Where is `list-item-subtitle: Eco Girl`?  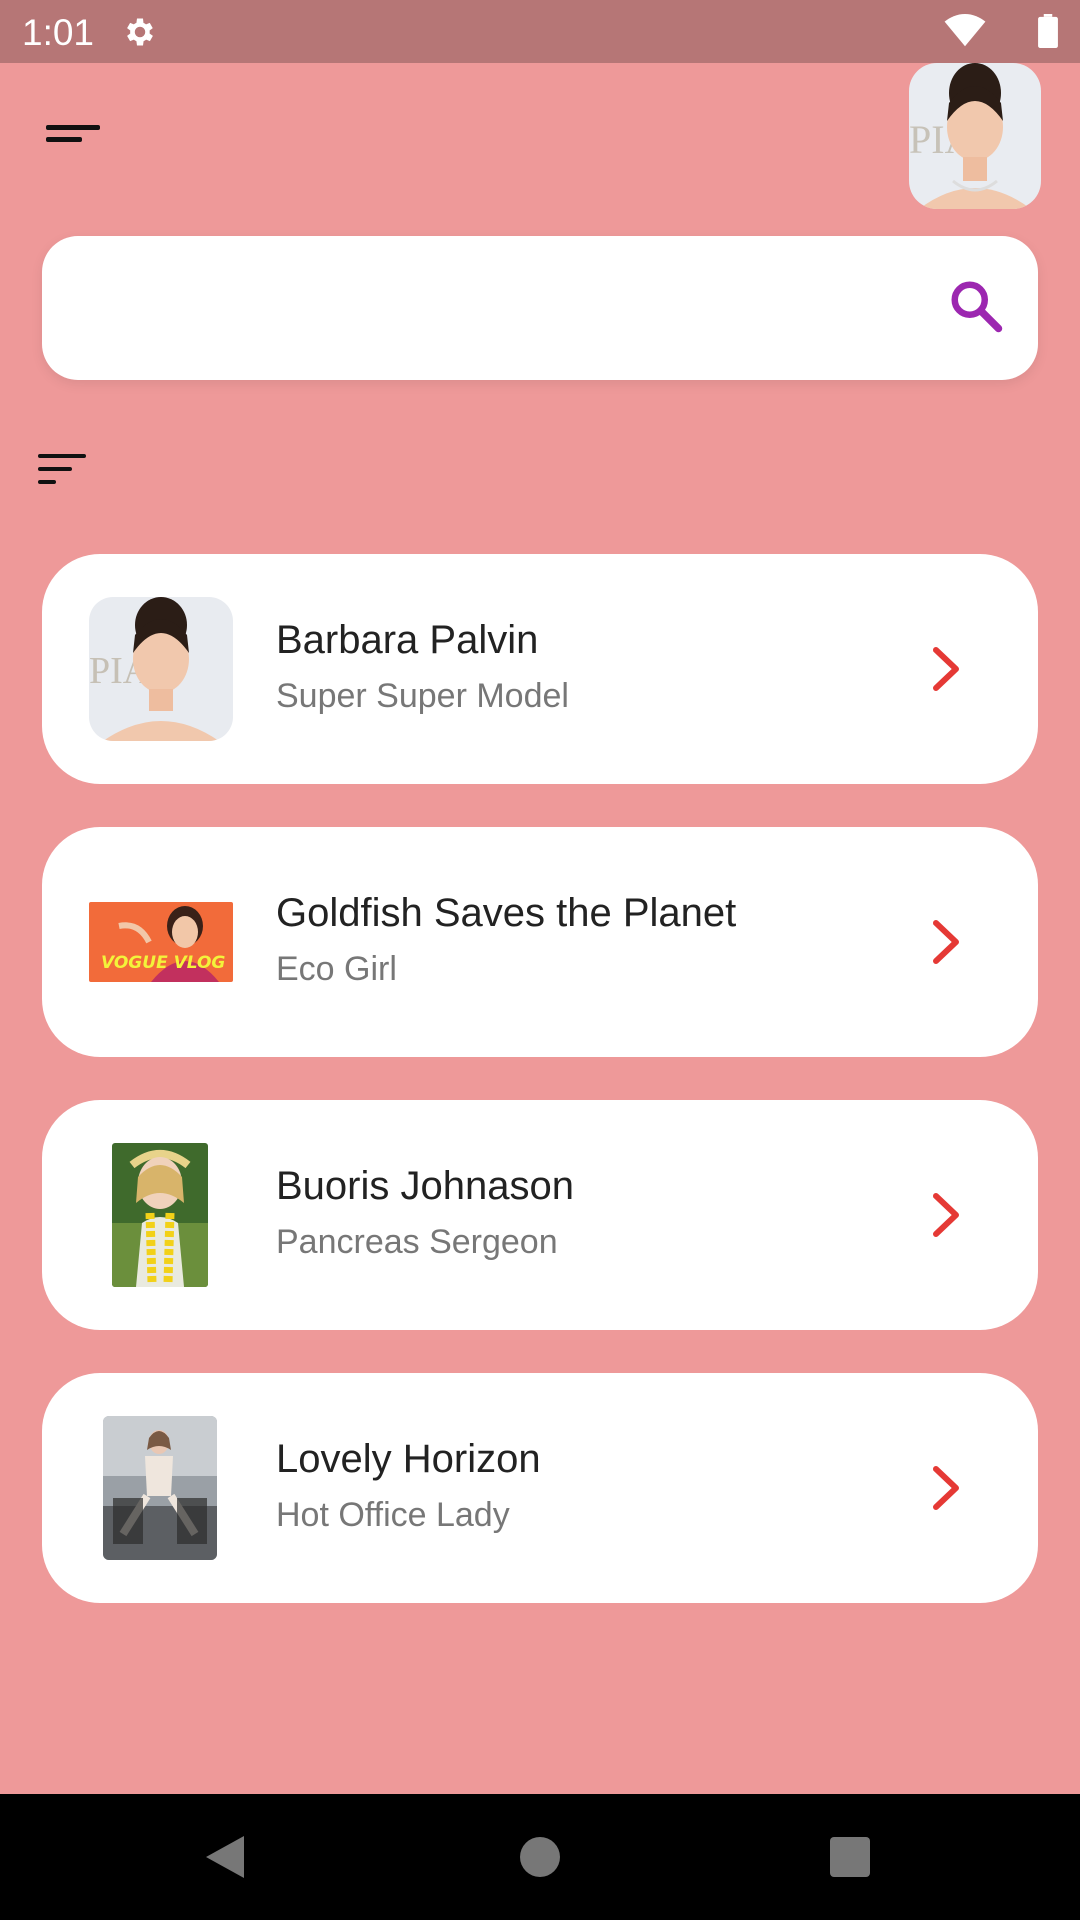 list-item-subtitle: Eco Girl is located at coordinates (336, 969).